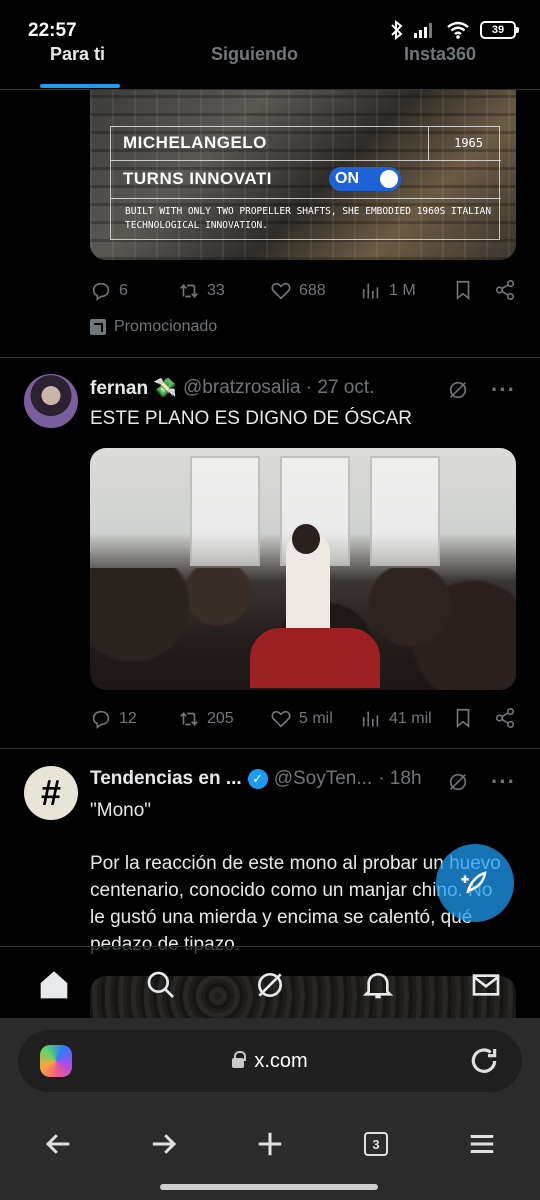 The height and width of the screenshot is (1200, 540). What do you see at coordinates (389, 179) in the screenshot?
I see `toggle-knob` at bounding box center [389, 179].